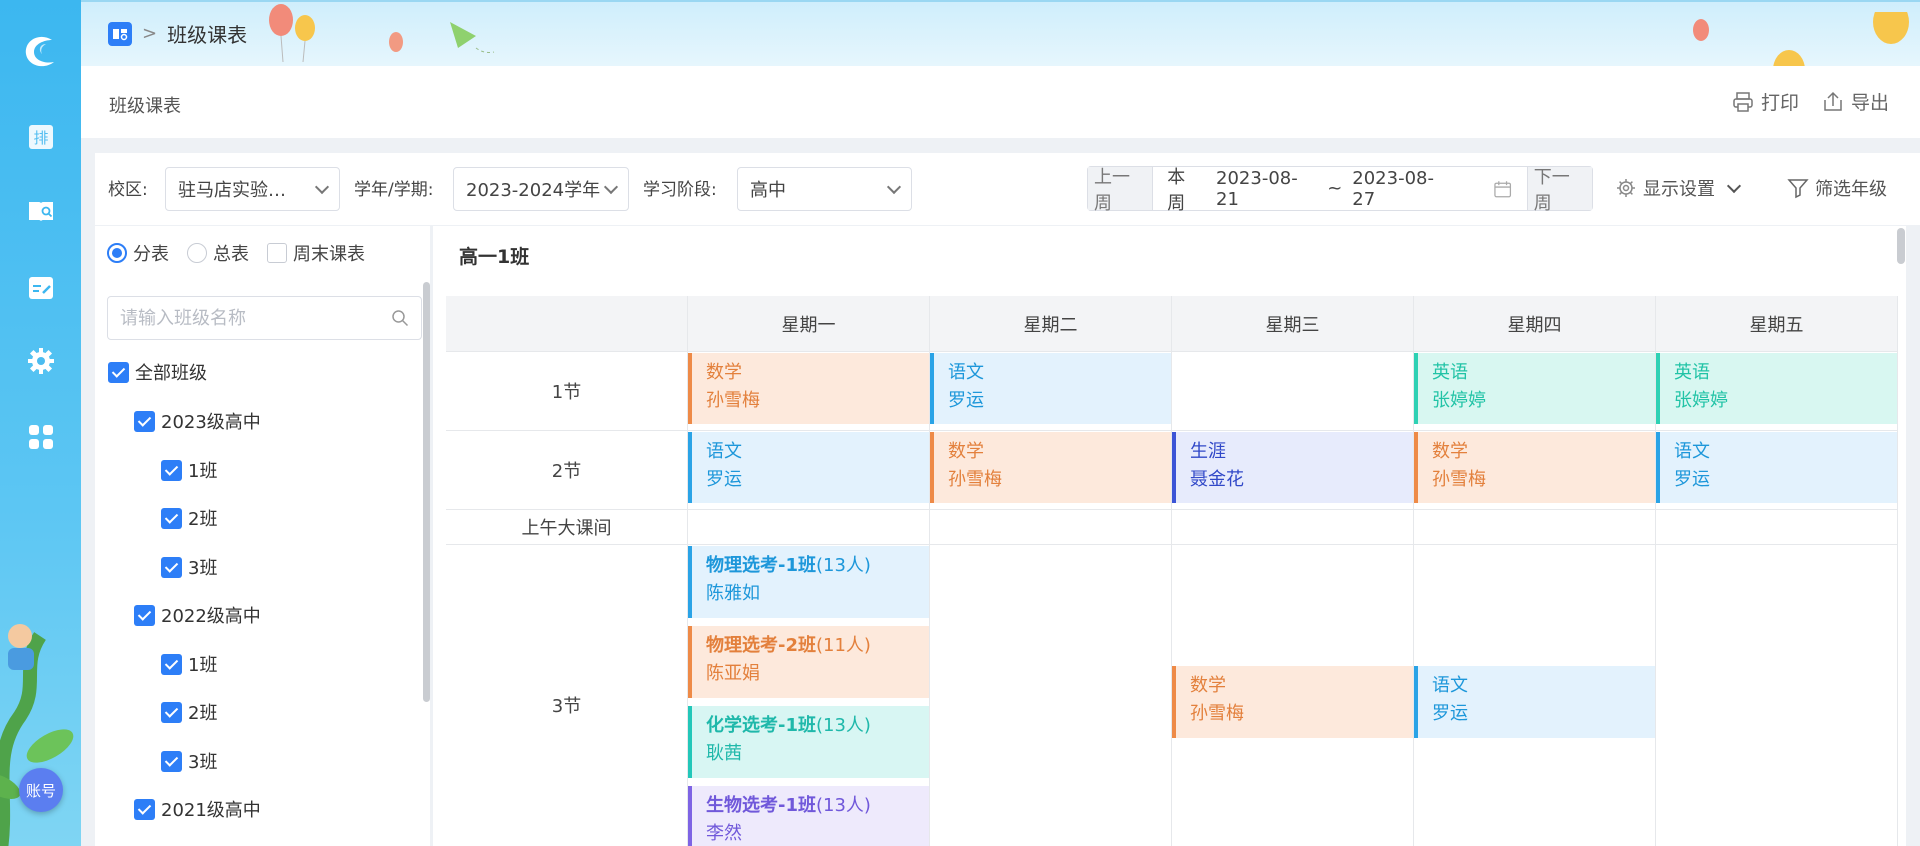 The width and height of the screenshot is (1920, 846). I want to click on period-label: 上午大课间, so click(567, 527).